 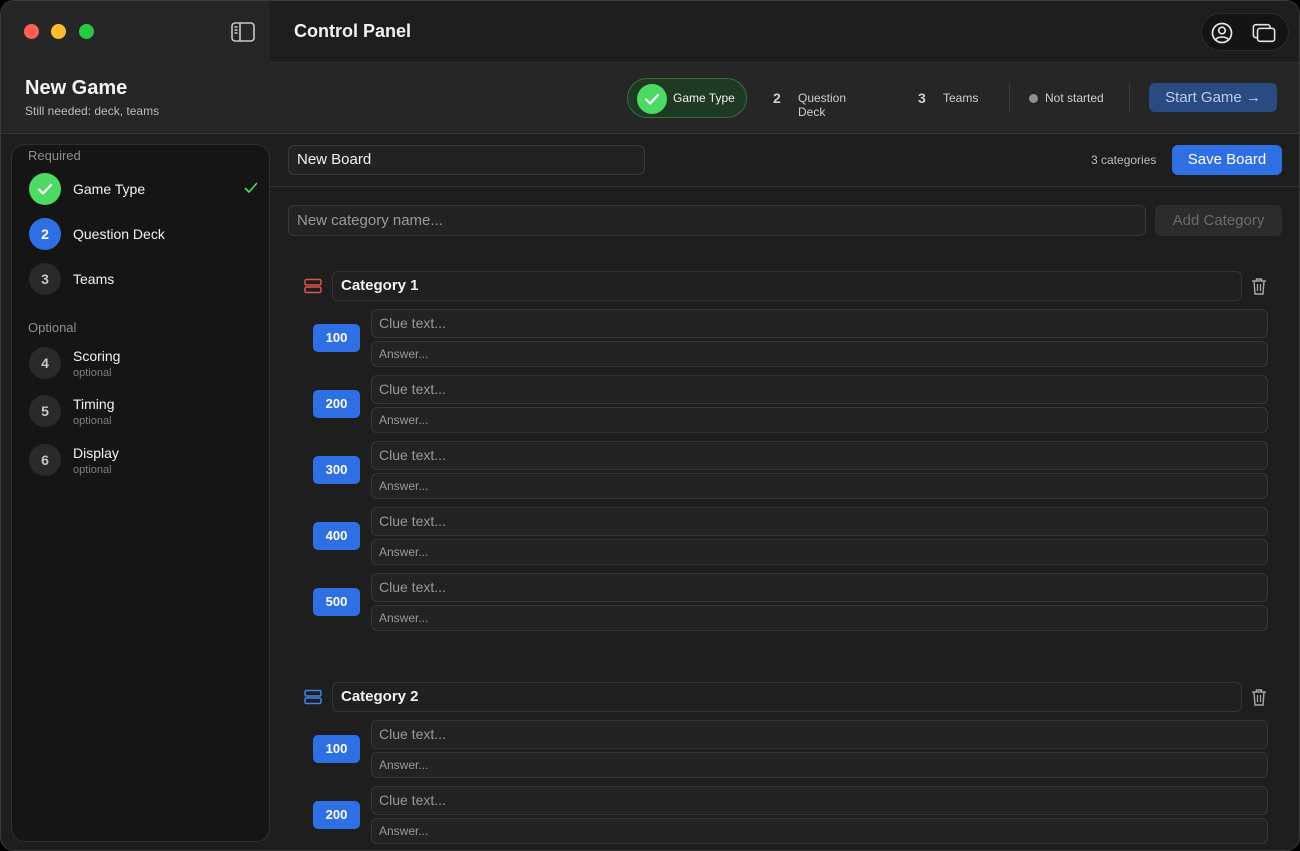 What do you see at coordinates (52, 327) in the screenshot?
I see `optional-section-label: Optional` at bounding box center [52, 327].